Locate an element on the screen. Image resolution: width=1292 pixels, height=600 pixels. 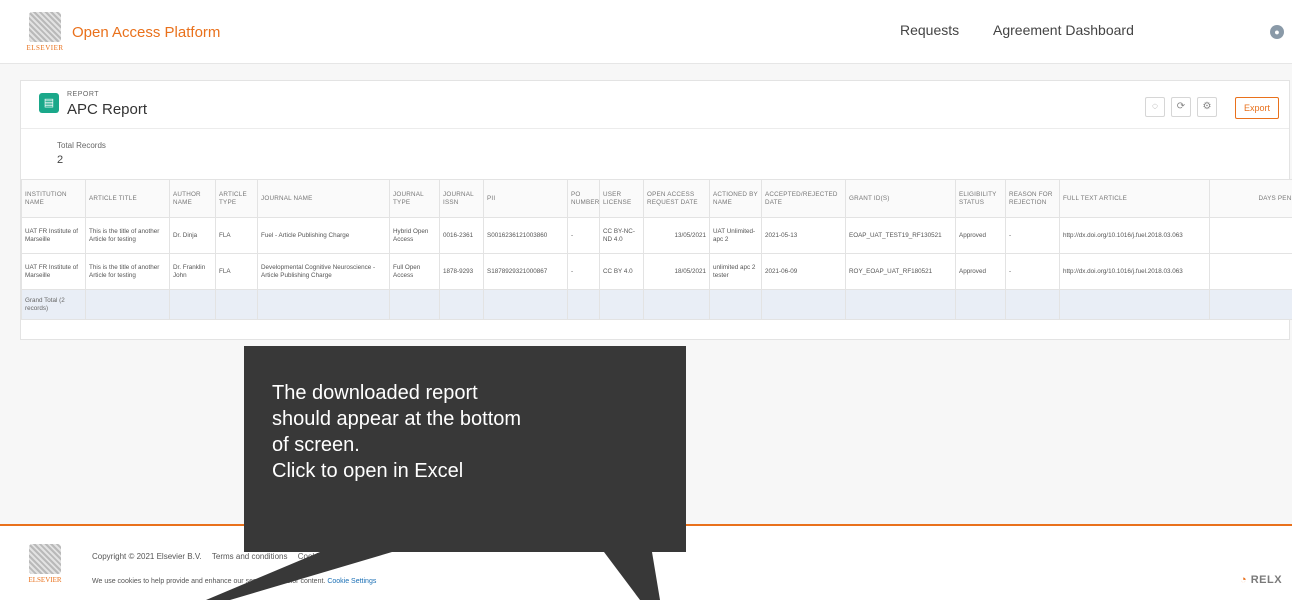
callout-pointer-right is located at coordinates (632, 576).